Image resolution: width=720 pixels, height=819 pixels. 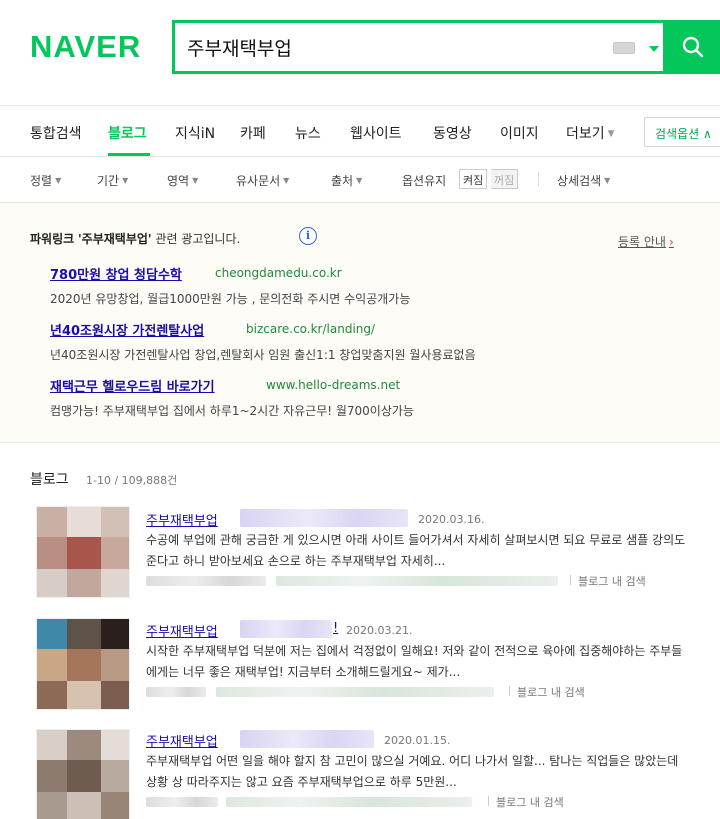 I want to click on keyboard-icon, so click(x=624, y=48).